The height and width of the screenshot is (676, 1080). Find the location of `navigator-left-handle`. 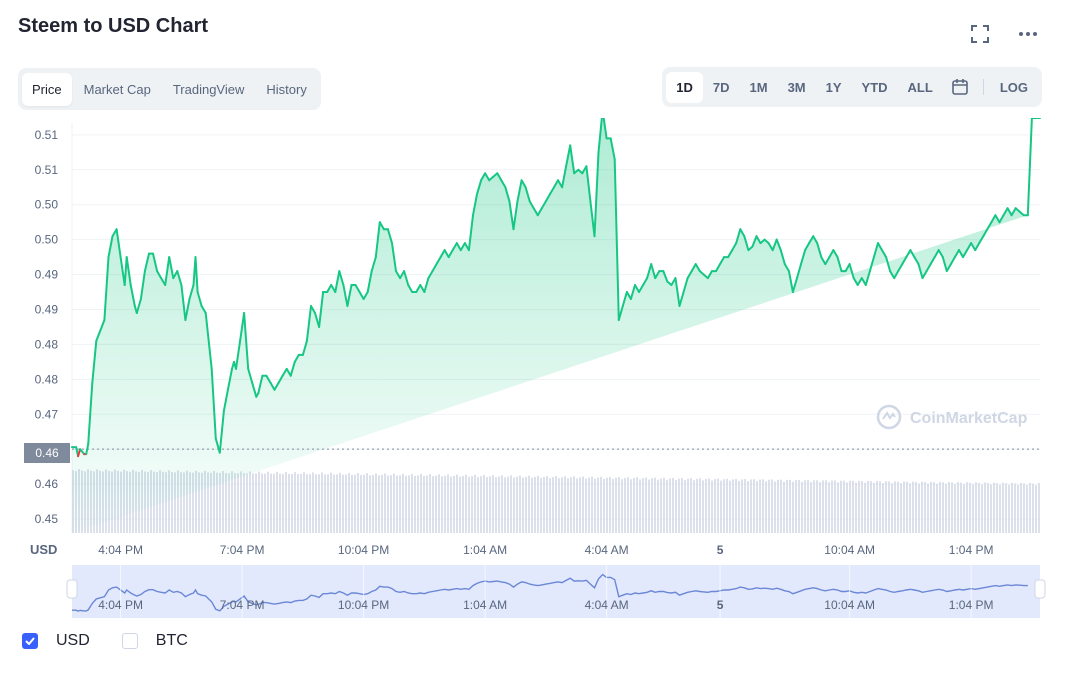

navigator-left-handle is located at coordinates (72, 589).